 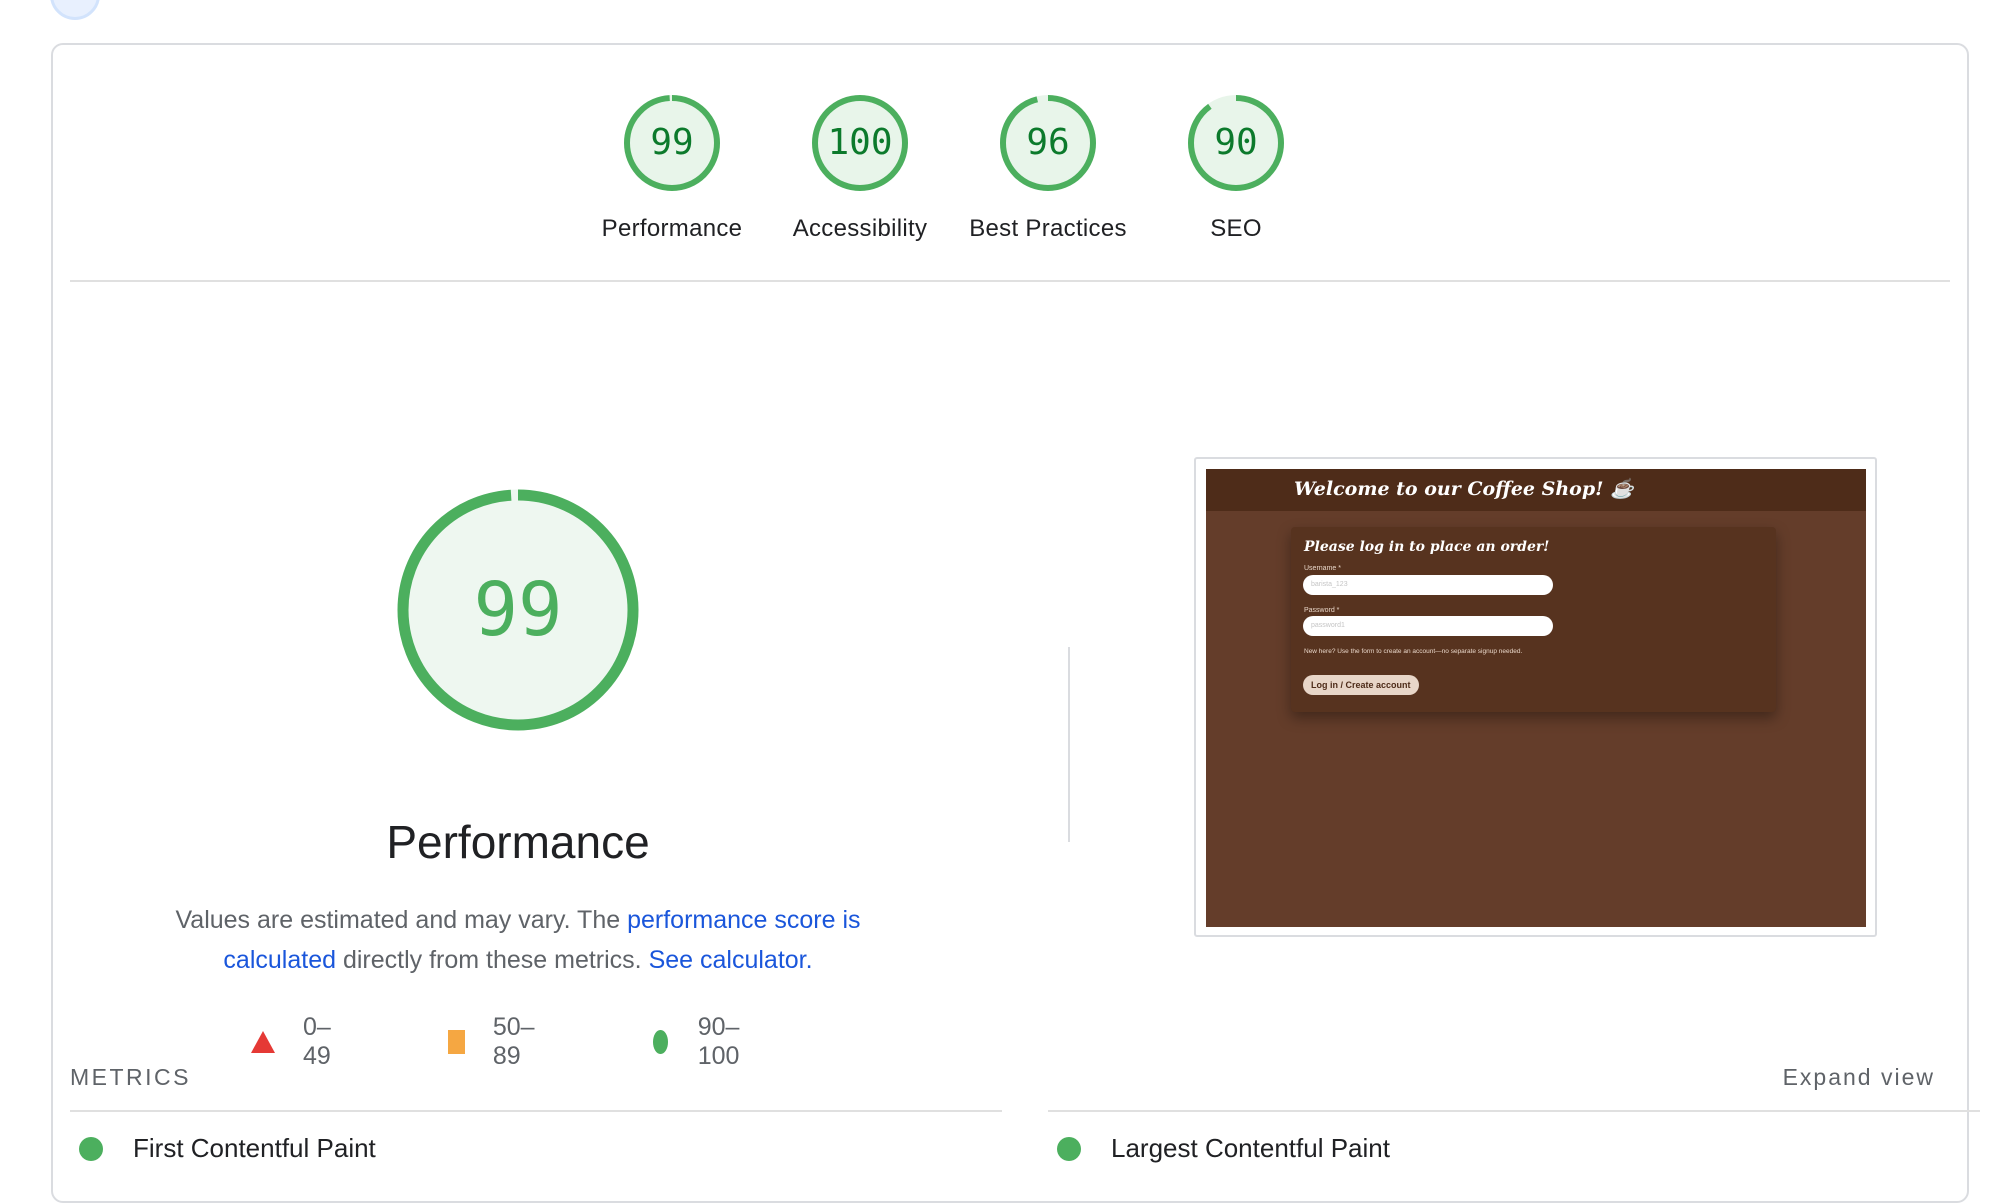 I want to click on legend-pass: 90–100, so click(x=701, y=1042).